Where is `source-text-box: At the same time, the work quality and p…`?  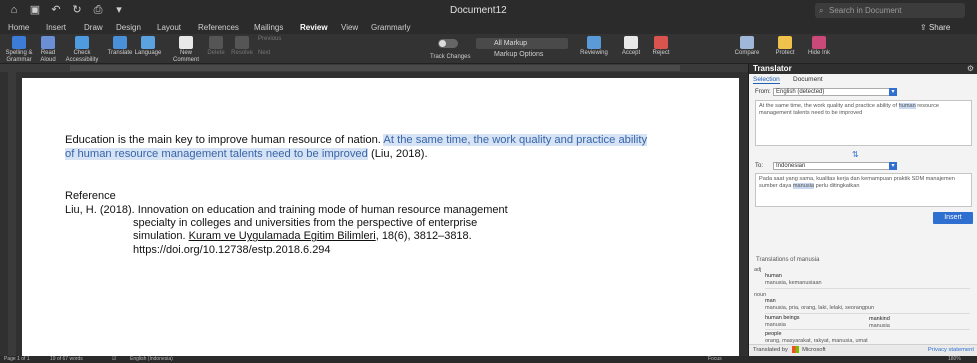
source-text-box: At the same time, the work quality and p… is located at coordinates (863, 123).